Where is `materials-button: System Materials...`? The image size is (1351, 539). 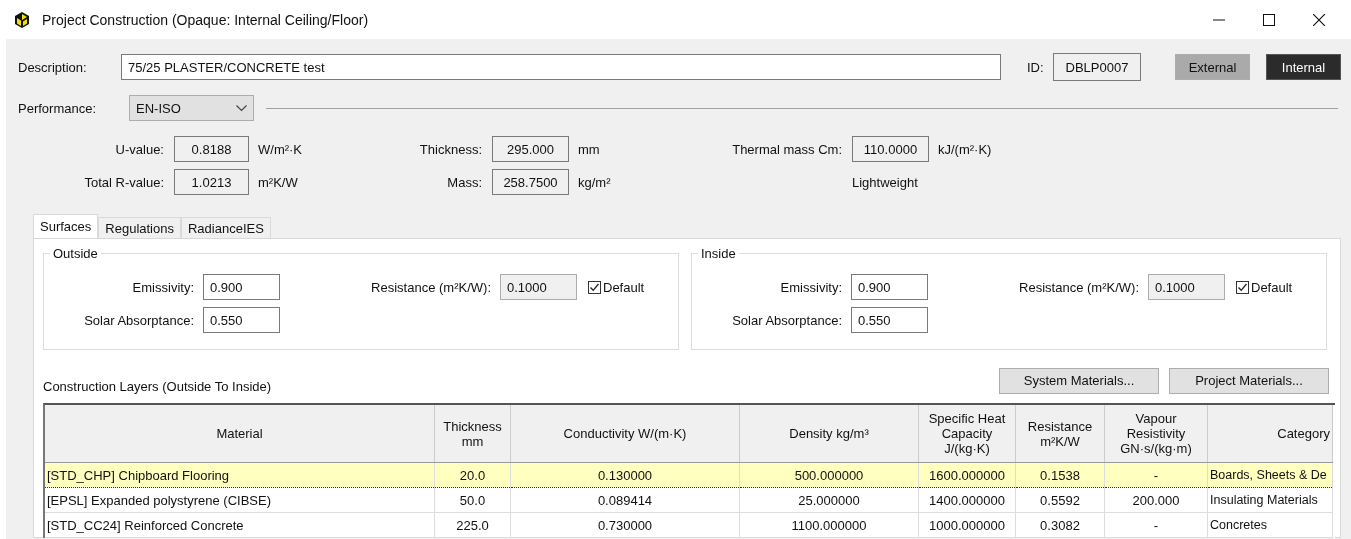
materials-button: System Materials... is located at coordinates (1079, 380).